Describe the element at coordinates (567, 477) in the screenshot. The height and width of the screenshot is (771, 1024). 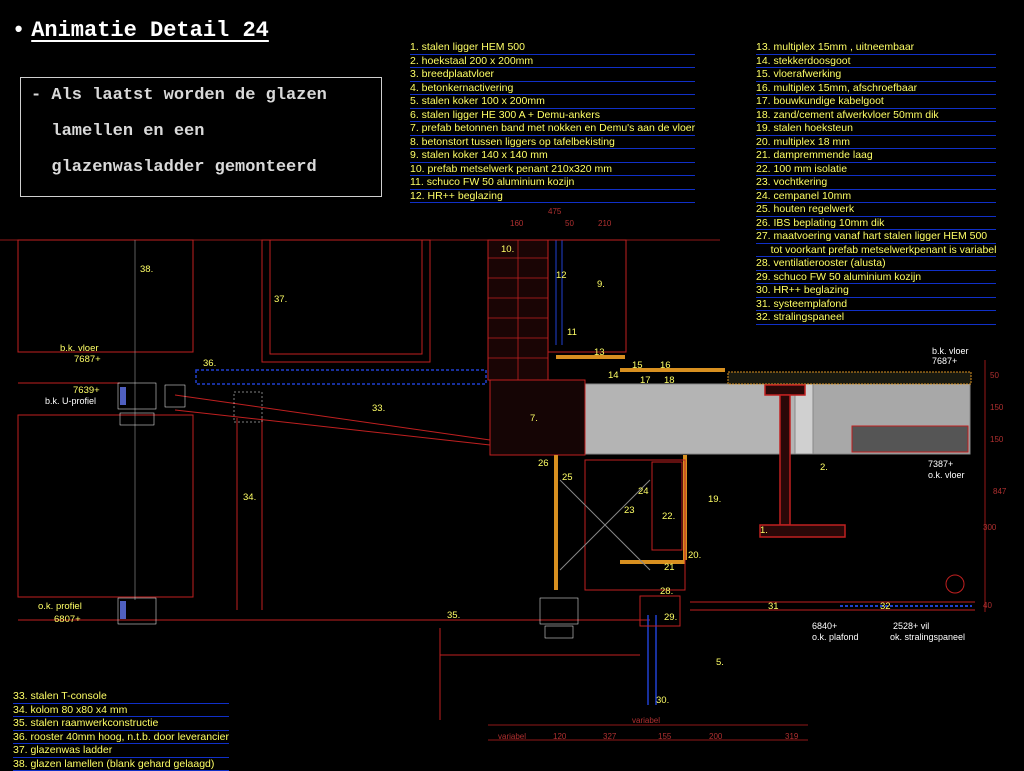
I see `callout-25: 25` at that location.